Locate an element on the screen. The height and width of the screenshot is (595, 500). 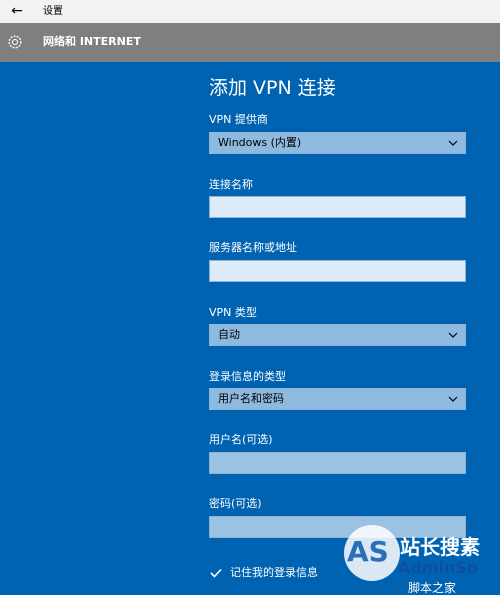
sign-in-type-value: 用户名和密码 is located at coordinates (251, 398).